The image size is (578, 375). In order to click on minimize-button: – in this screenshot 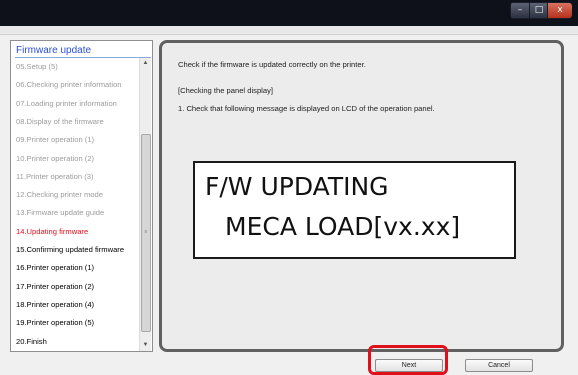, I will do `click(520, 10)`.